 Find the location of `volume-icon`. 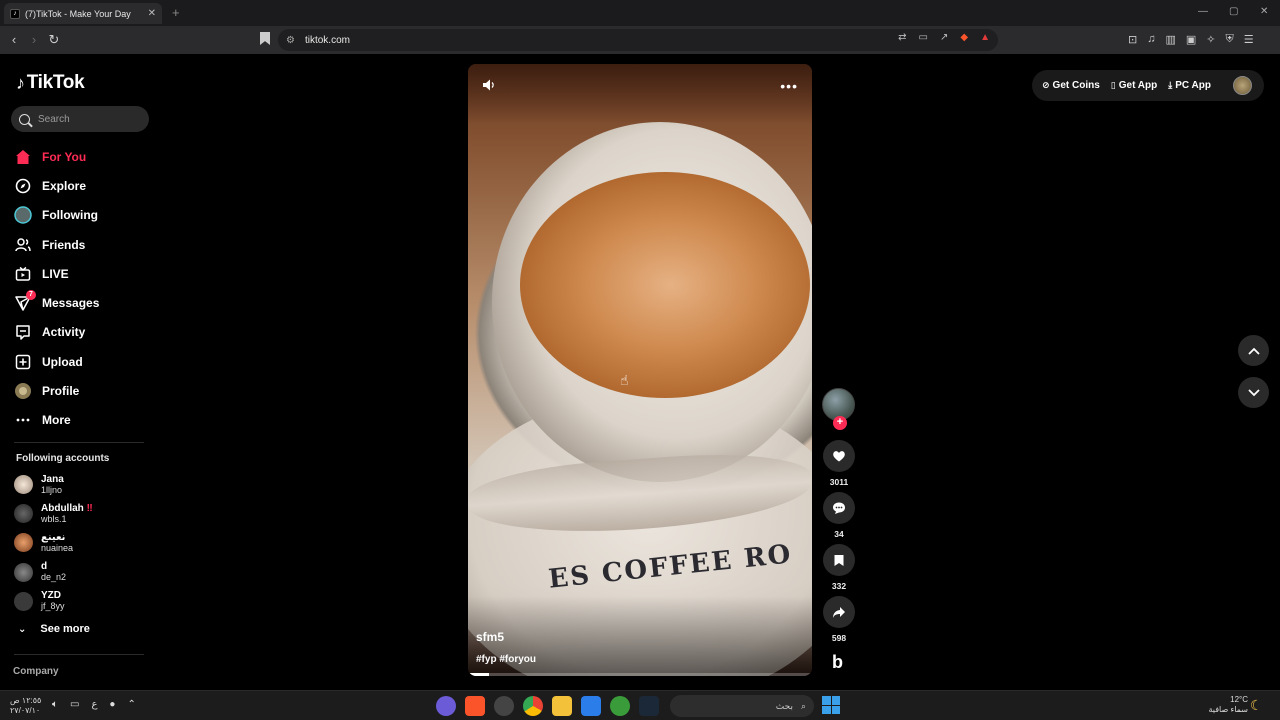

volume-icon is located at coordinates (490, 86).